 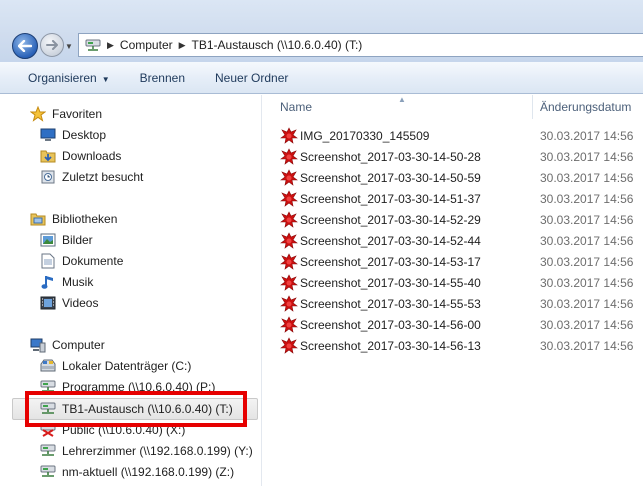 I want to click on nav-item-music: Musik, so click(x=66, y=282).